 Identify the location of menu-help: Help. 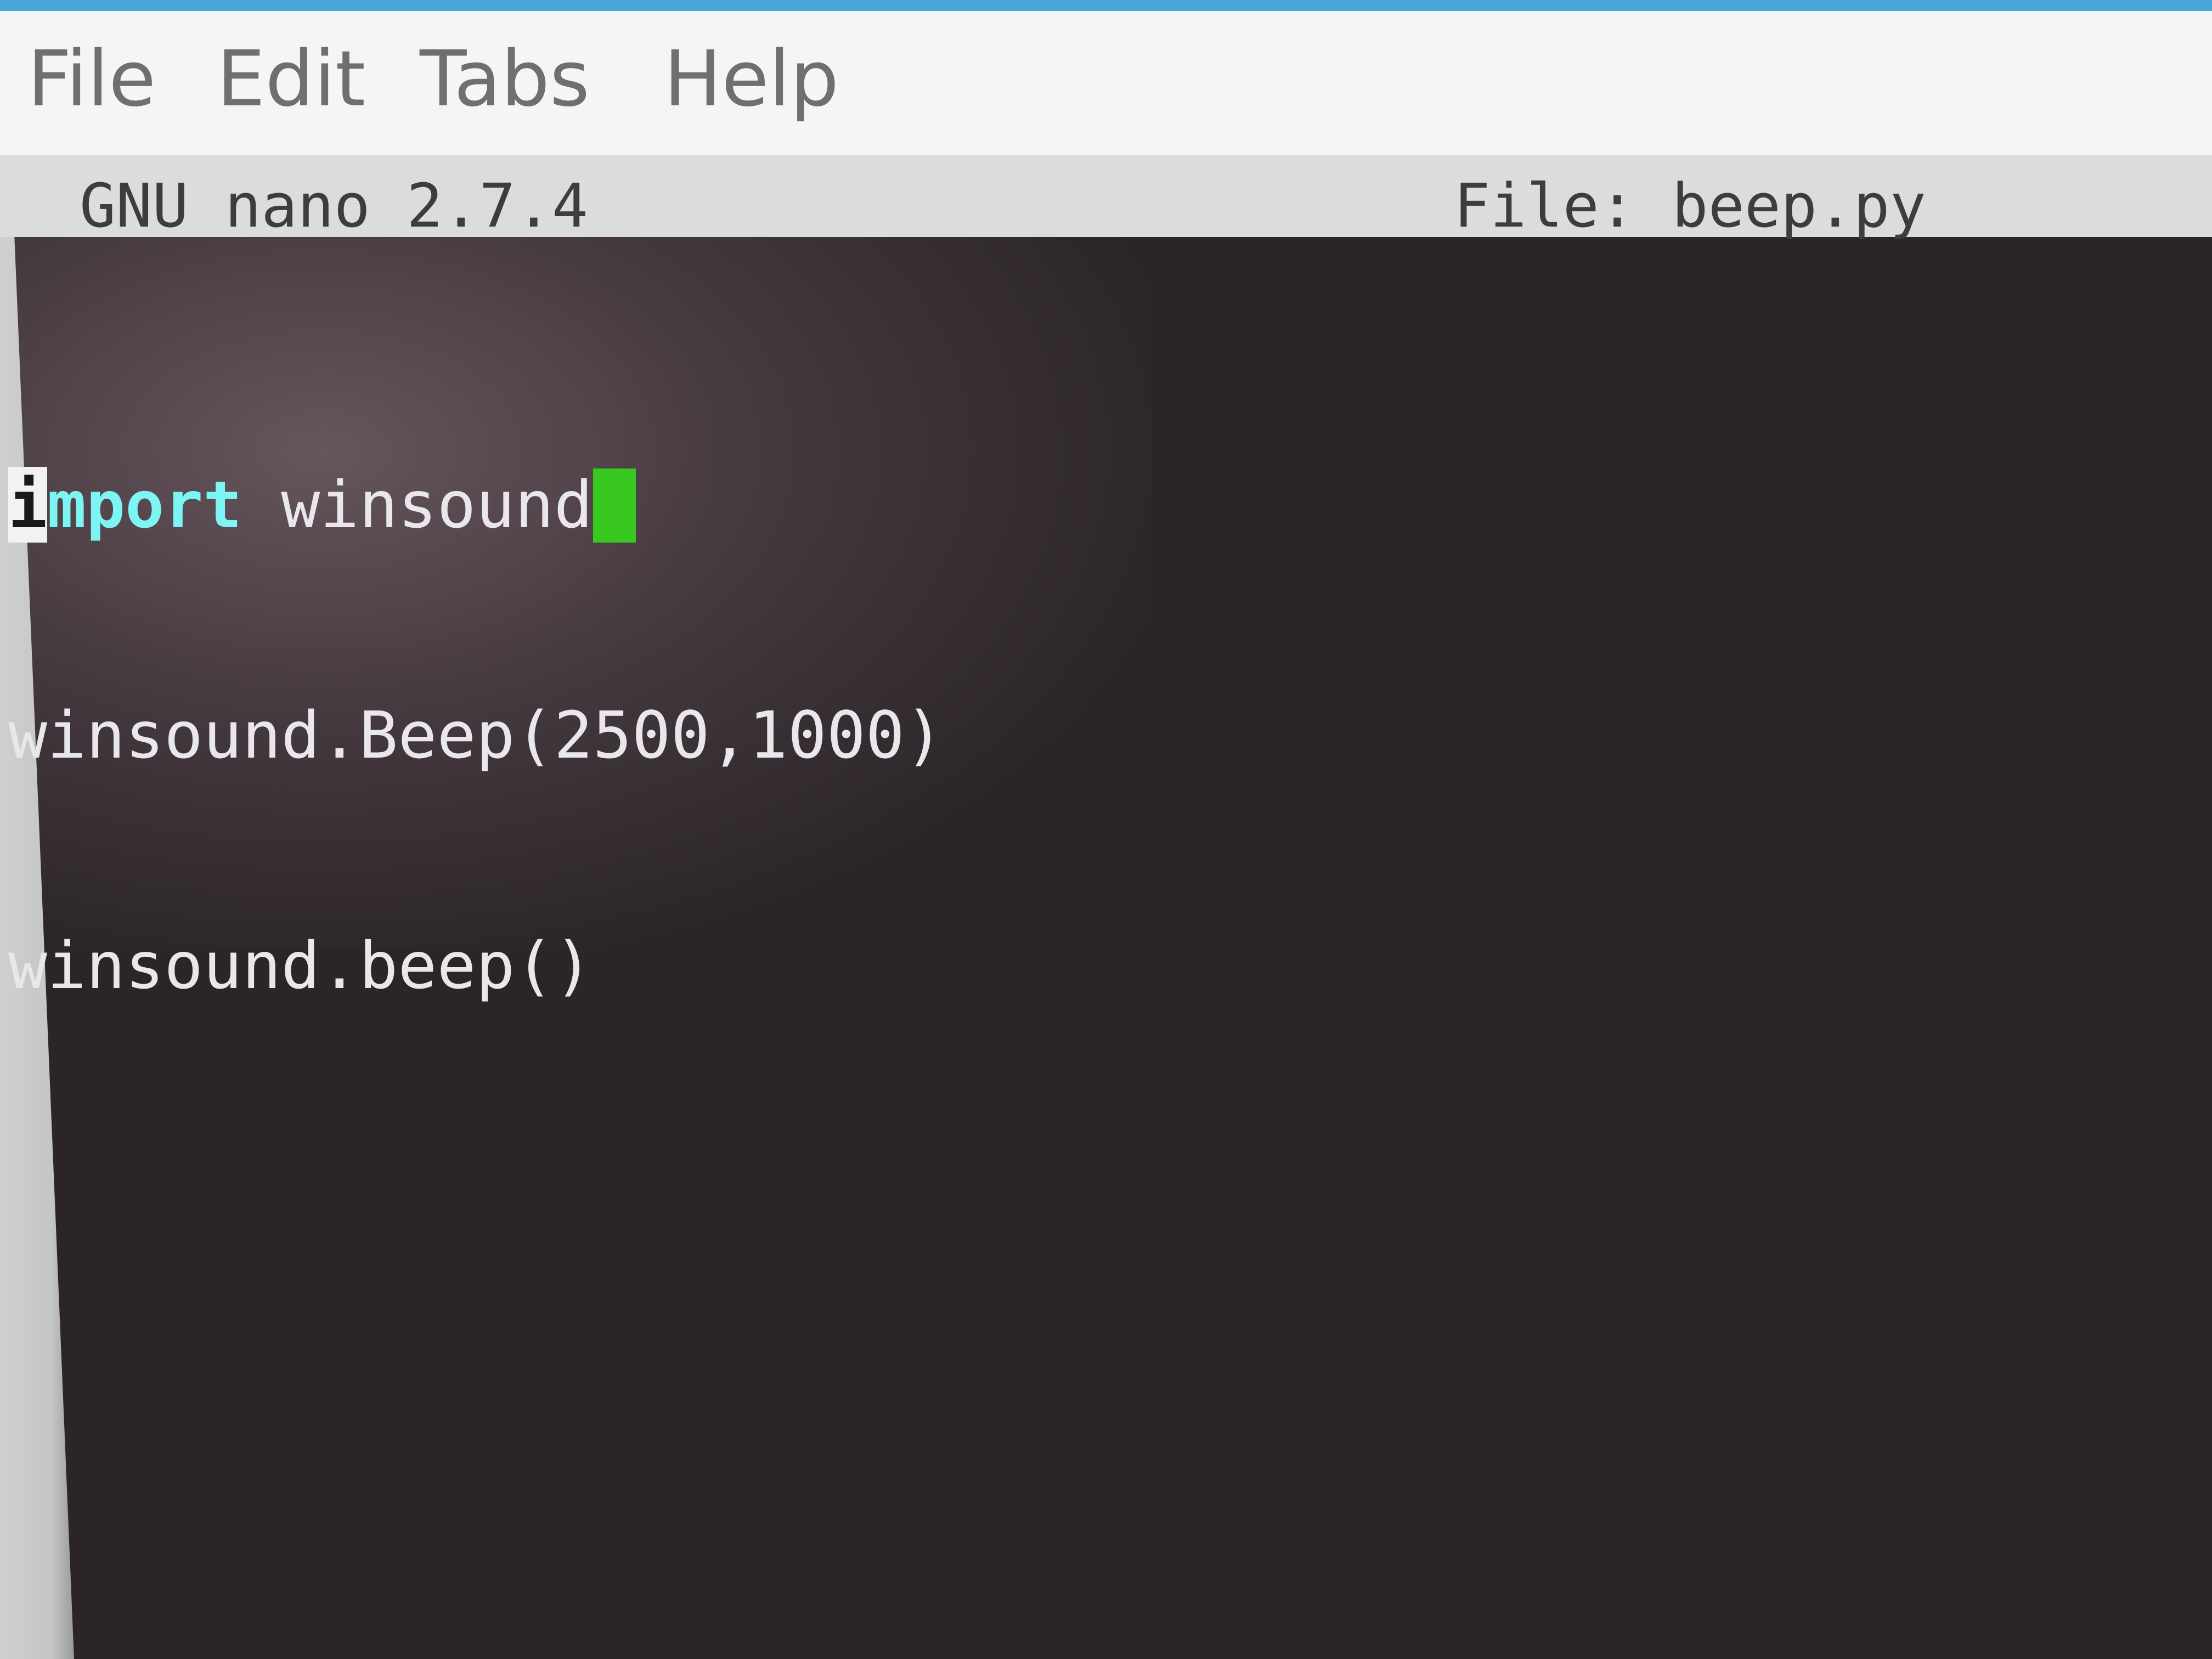
(751, 79).